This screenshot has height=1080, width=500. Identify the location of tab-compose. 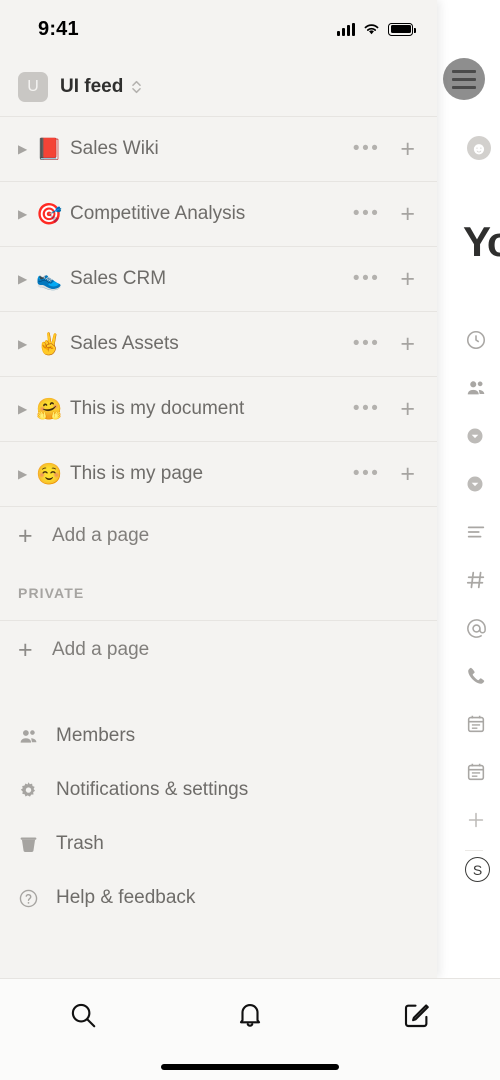
(416, 1015).